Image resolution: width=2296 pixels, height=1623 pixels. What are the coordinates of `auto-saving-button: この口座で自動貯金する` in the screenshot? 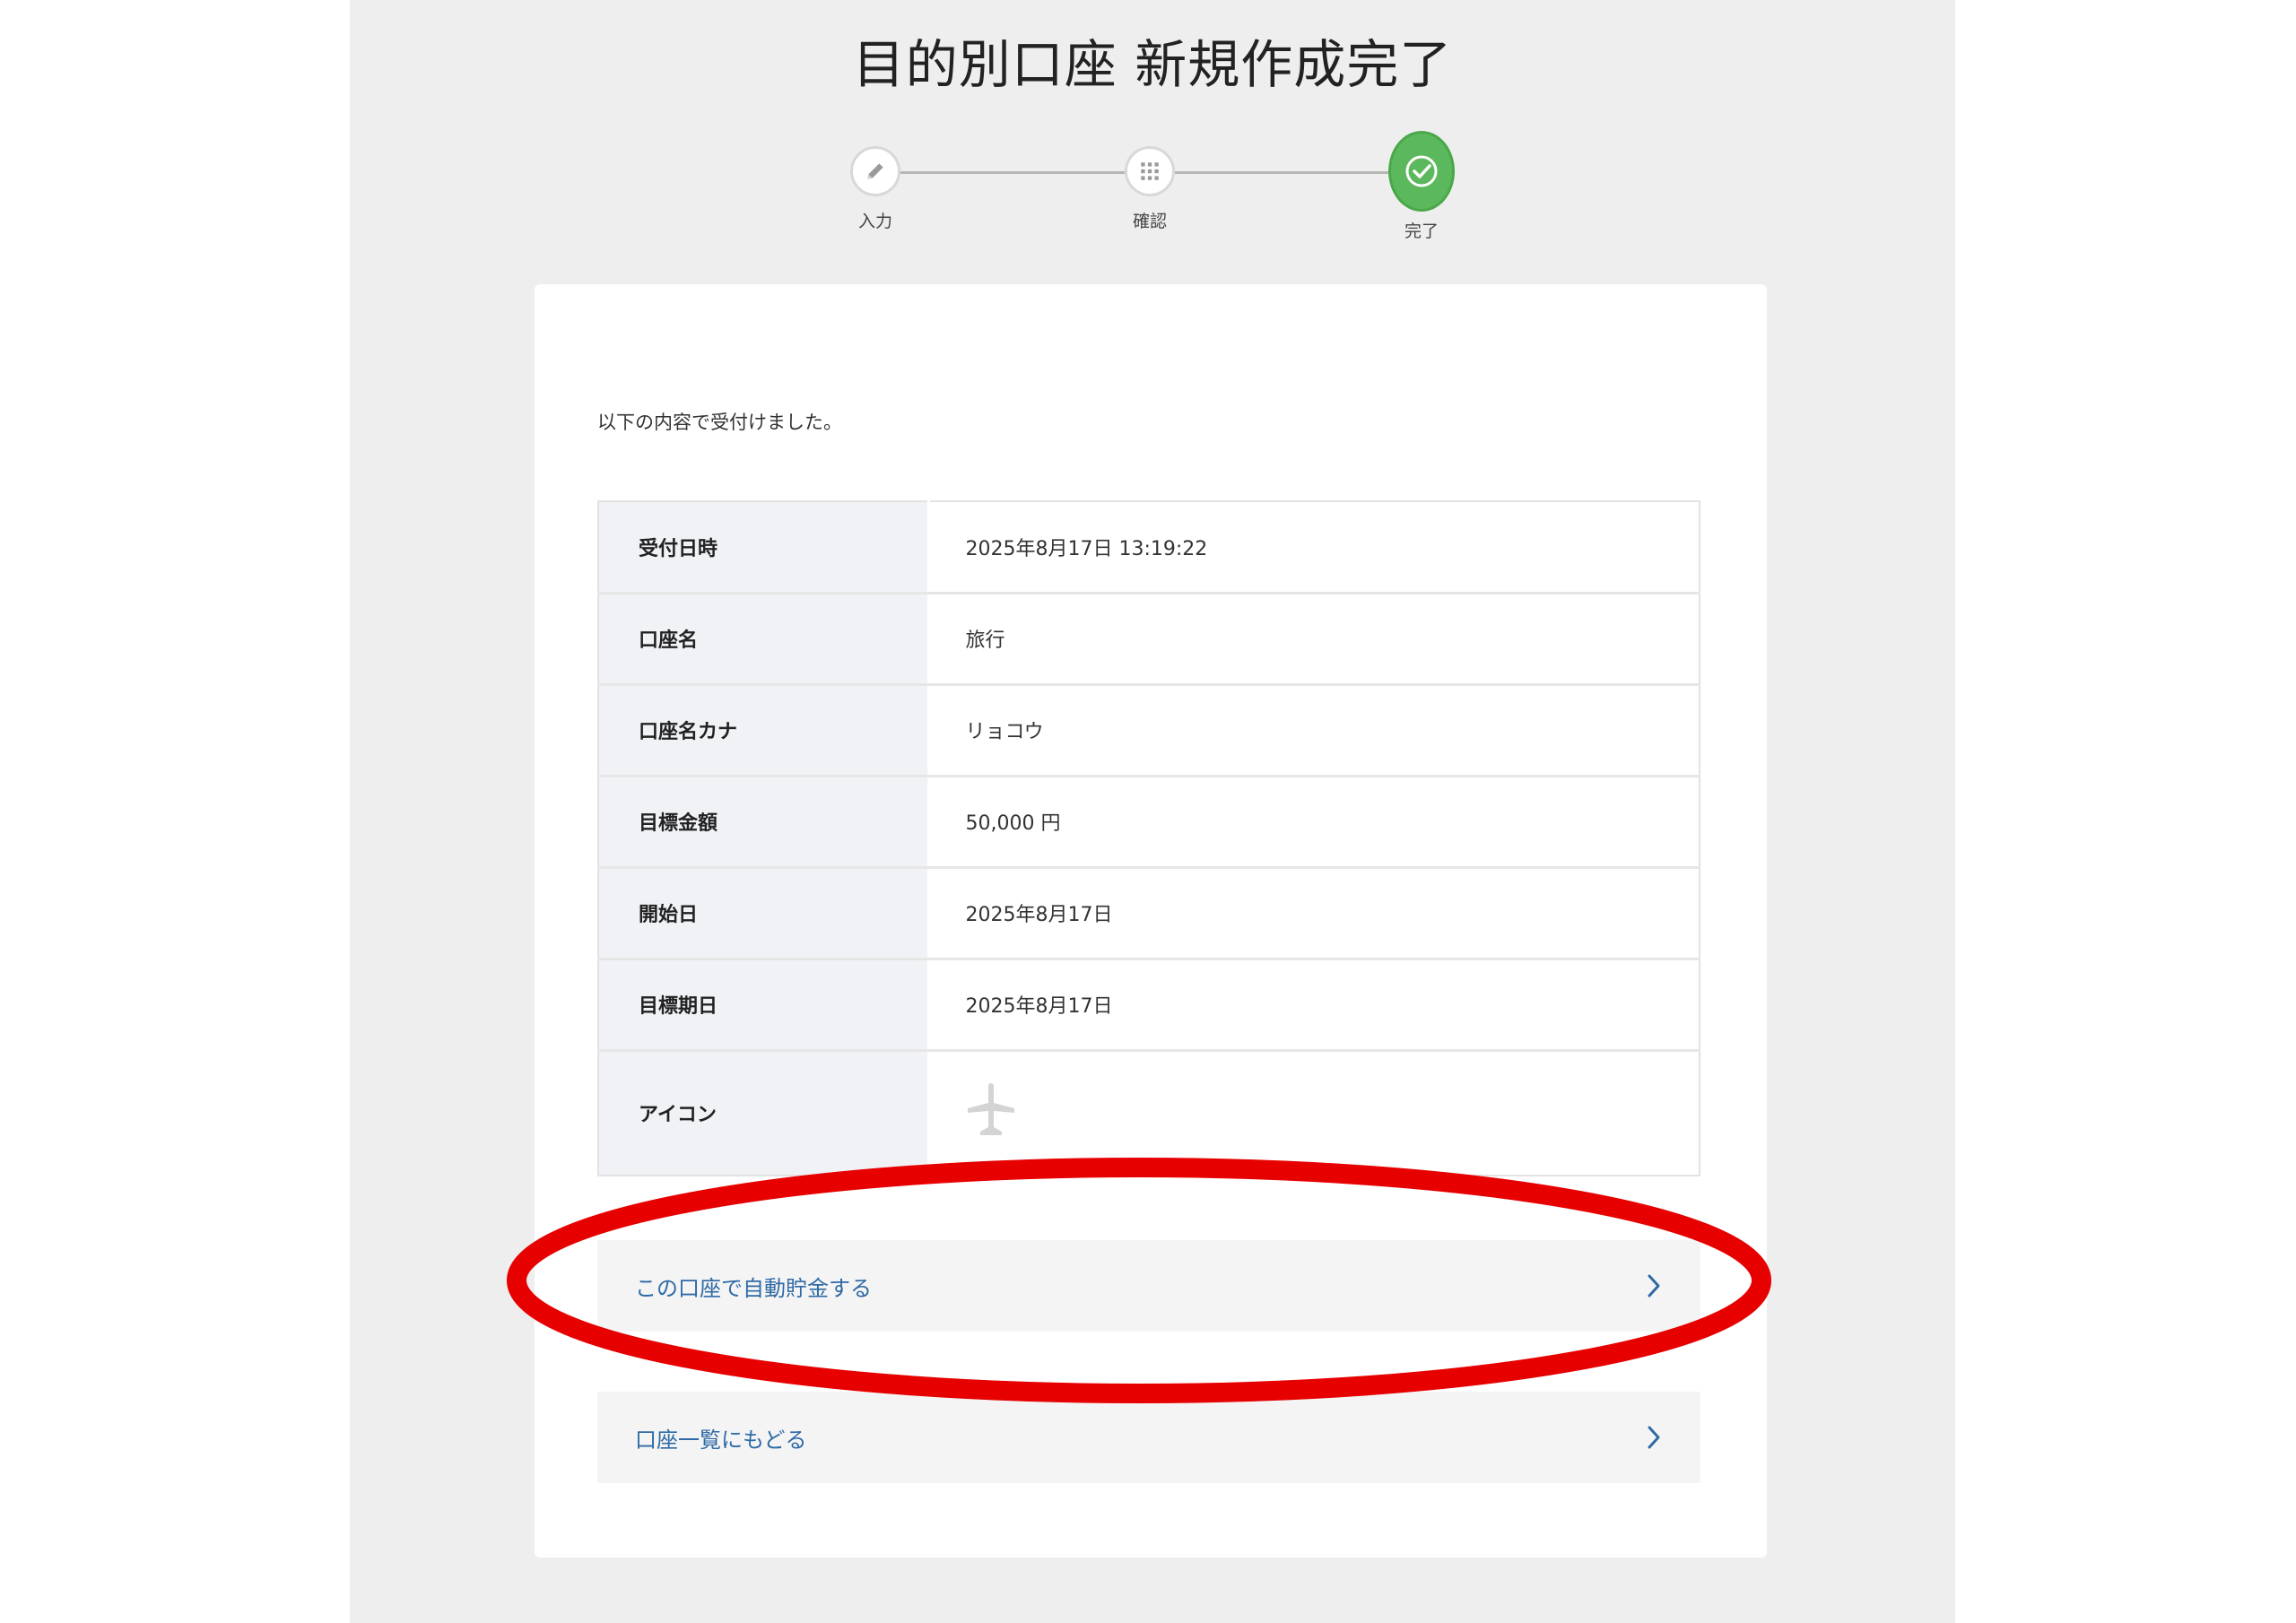 It's located at (1148, 1286).